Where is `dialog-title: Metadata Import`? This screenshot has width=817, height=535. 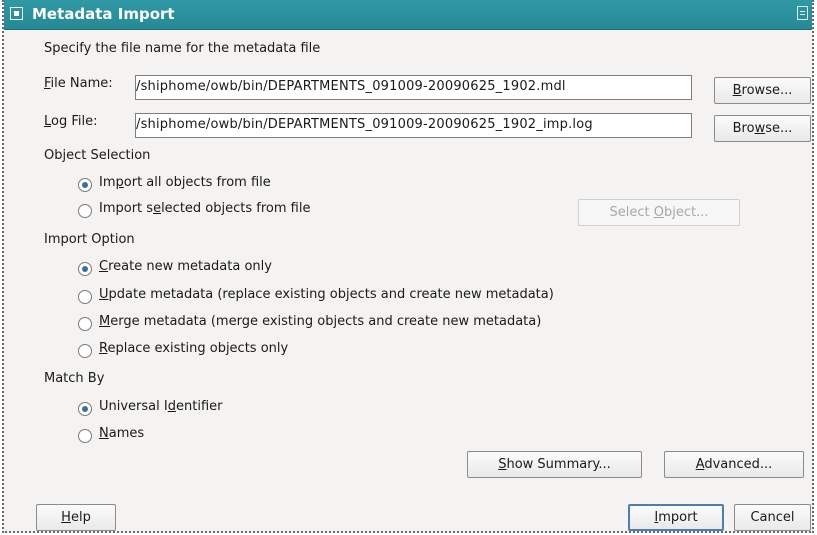
dialog-title: Metadata Import is located at coordinates (103, 14).